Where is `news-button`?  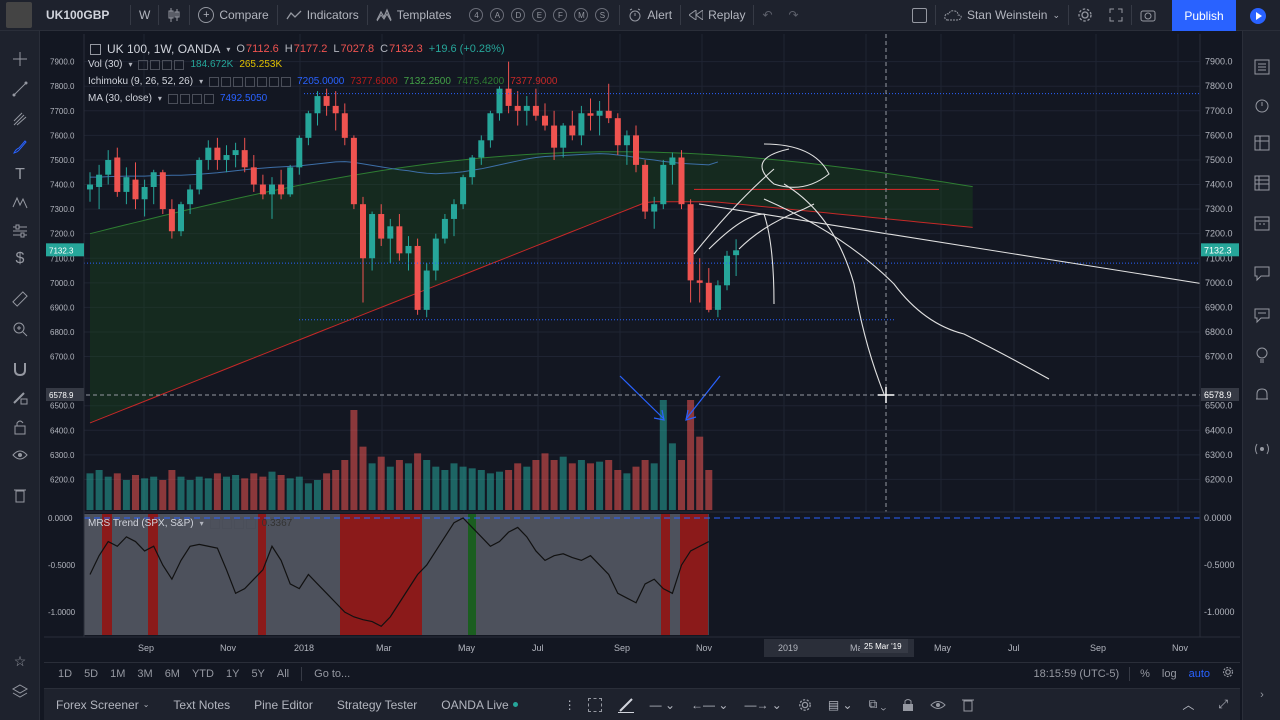
news-button is located at coordinates (1262, 449).